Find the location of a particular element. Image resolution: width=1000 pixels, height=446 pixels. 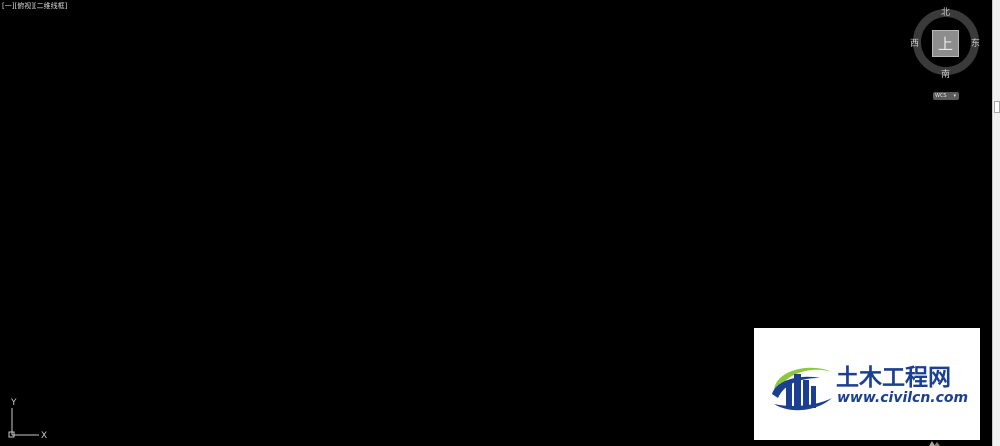

civilcn-logo-icon is located at coordinates (802, 389).